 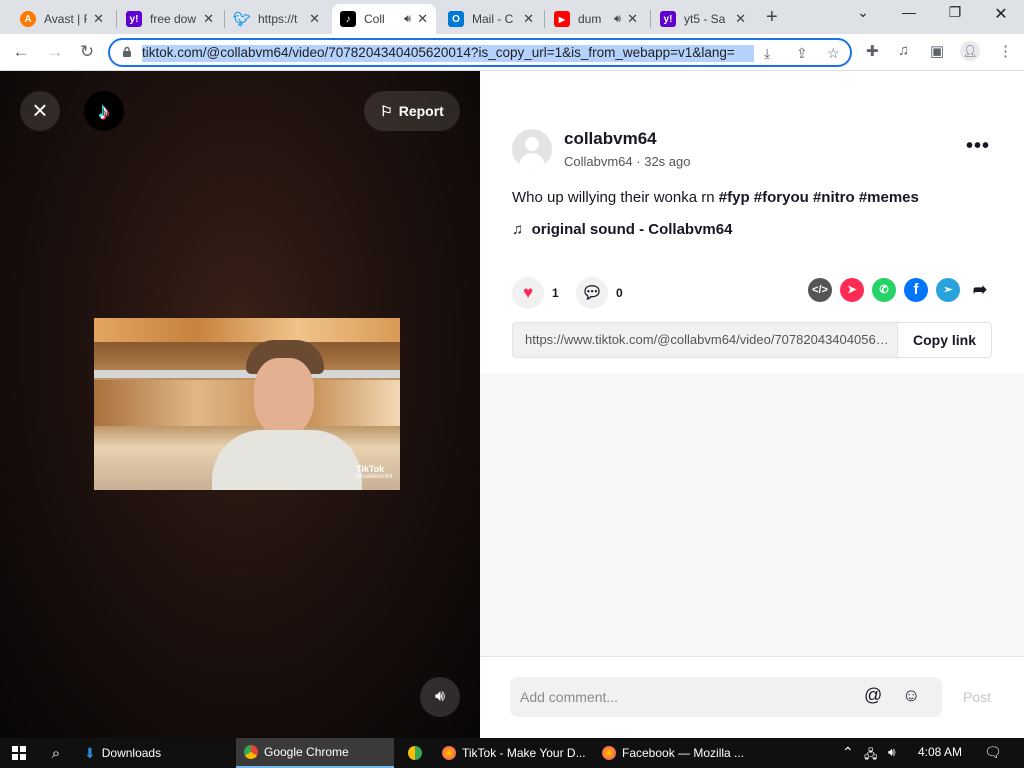 What do you see at coordinates (970, 51) in the screenshot?
I see `profile-avatar-icon: 👤︎` at bounding box center [970, 51].